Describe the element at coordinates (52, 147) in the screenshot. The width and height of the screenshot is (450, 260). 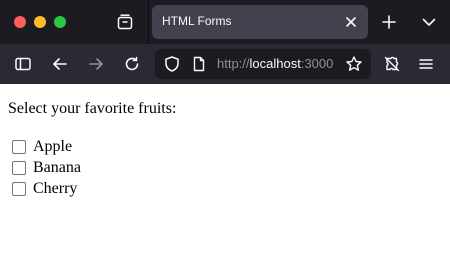
I see `apple-label: Apple` at that location.